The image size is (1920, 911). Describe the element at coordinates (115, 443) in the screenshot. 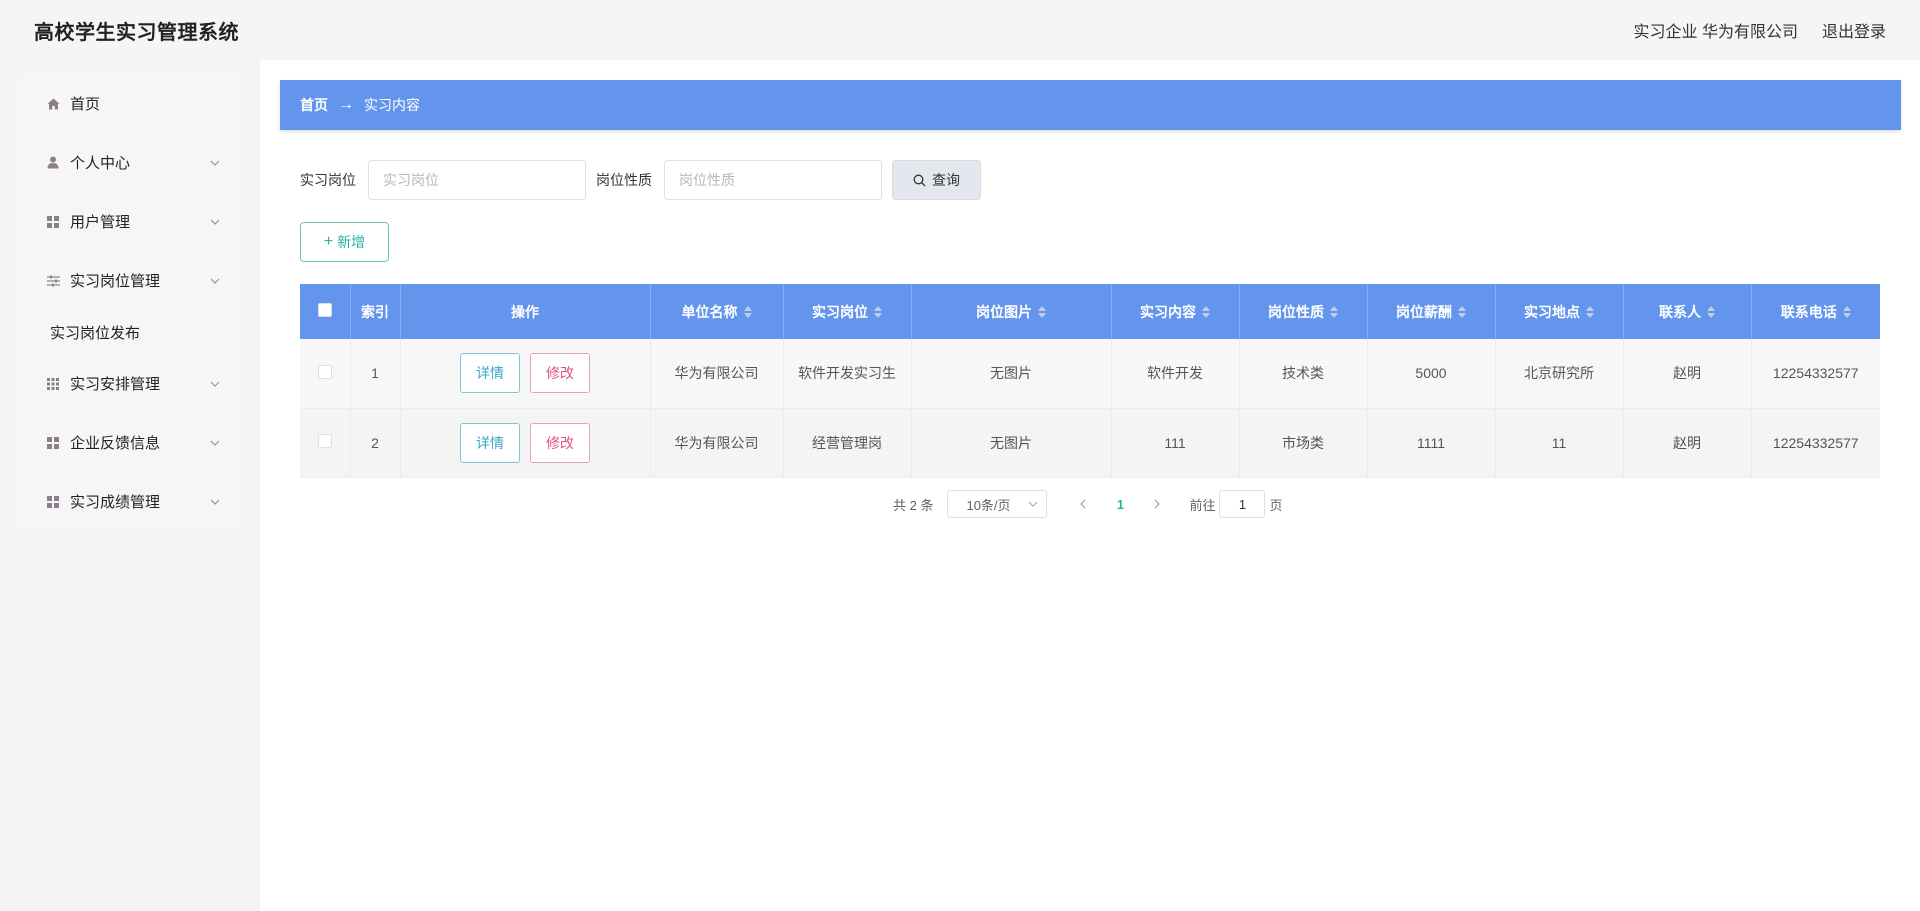

I see `sidebar-item-label: 企业反馈信息` at that location.